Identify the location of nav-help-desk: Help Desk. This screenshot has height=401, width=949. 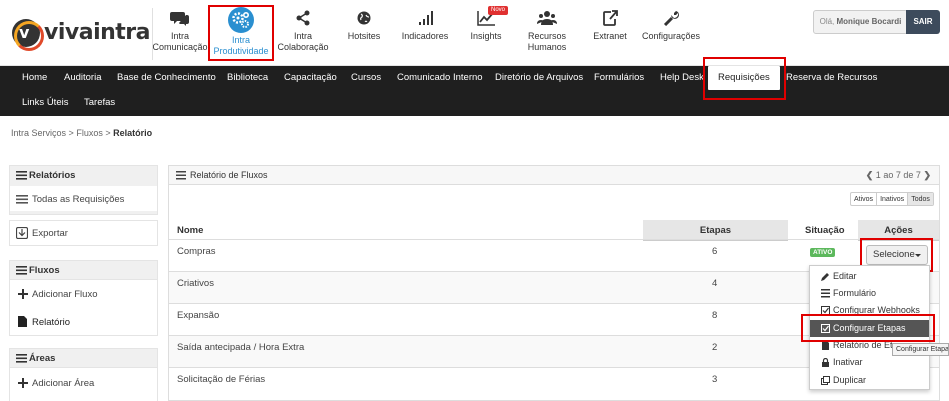
(682, 78).